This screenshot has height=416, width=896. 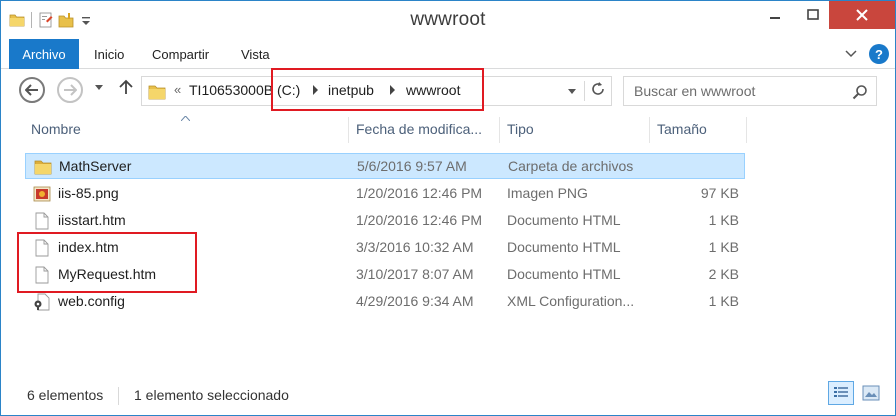 I want to click on details-view-icon, so click(x=841, y=392).